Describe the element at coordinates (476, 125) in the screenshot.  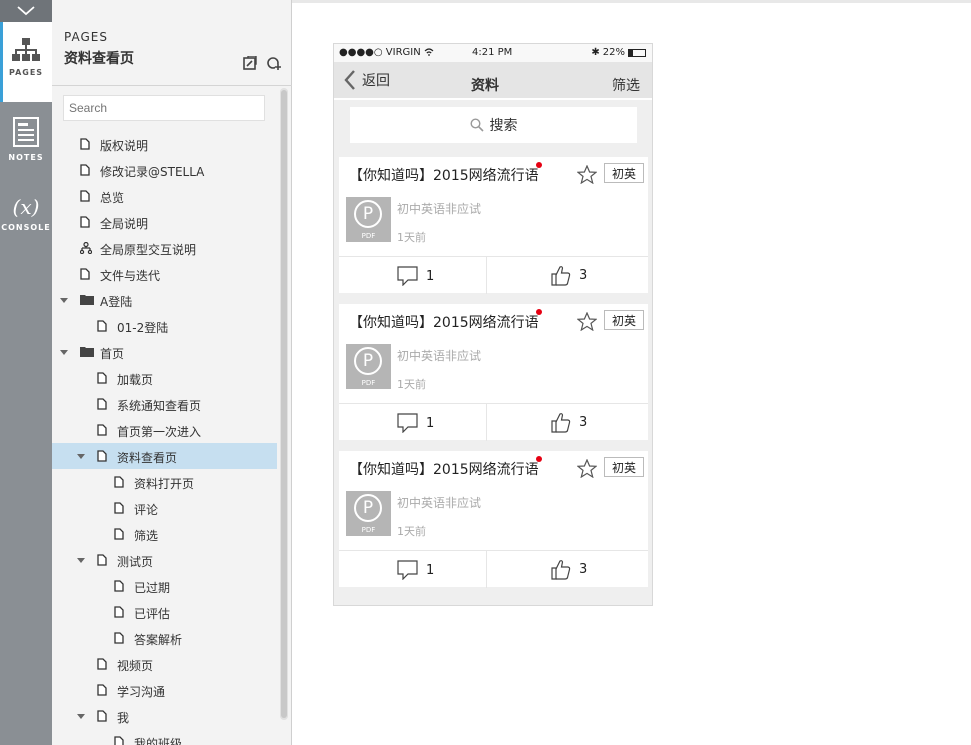
I see `search-icon` at that location.